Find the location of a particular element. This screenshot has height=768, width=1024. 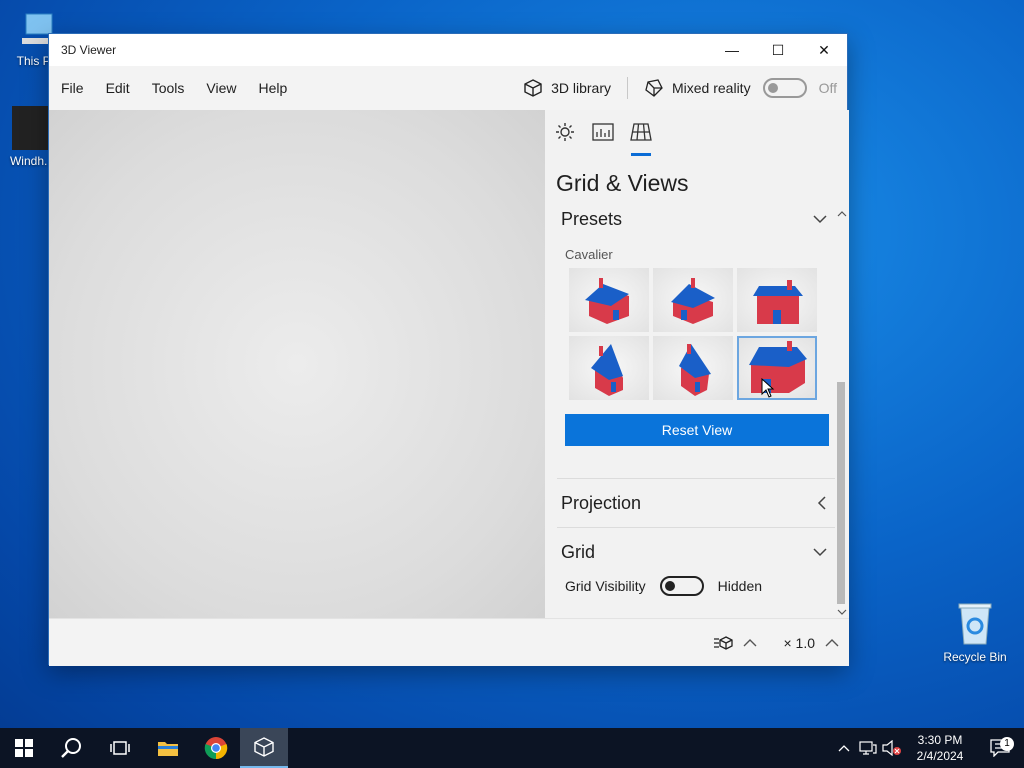

minimize-button: — is located at coordinates (732, 50).